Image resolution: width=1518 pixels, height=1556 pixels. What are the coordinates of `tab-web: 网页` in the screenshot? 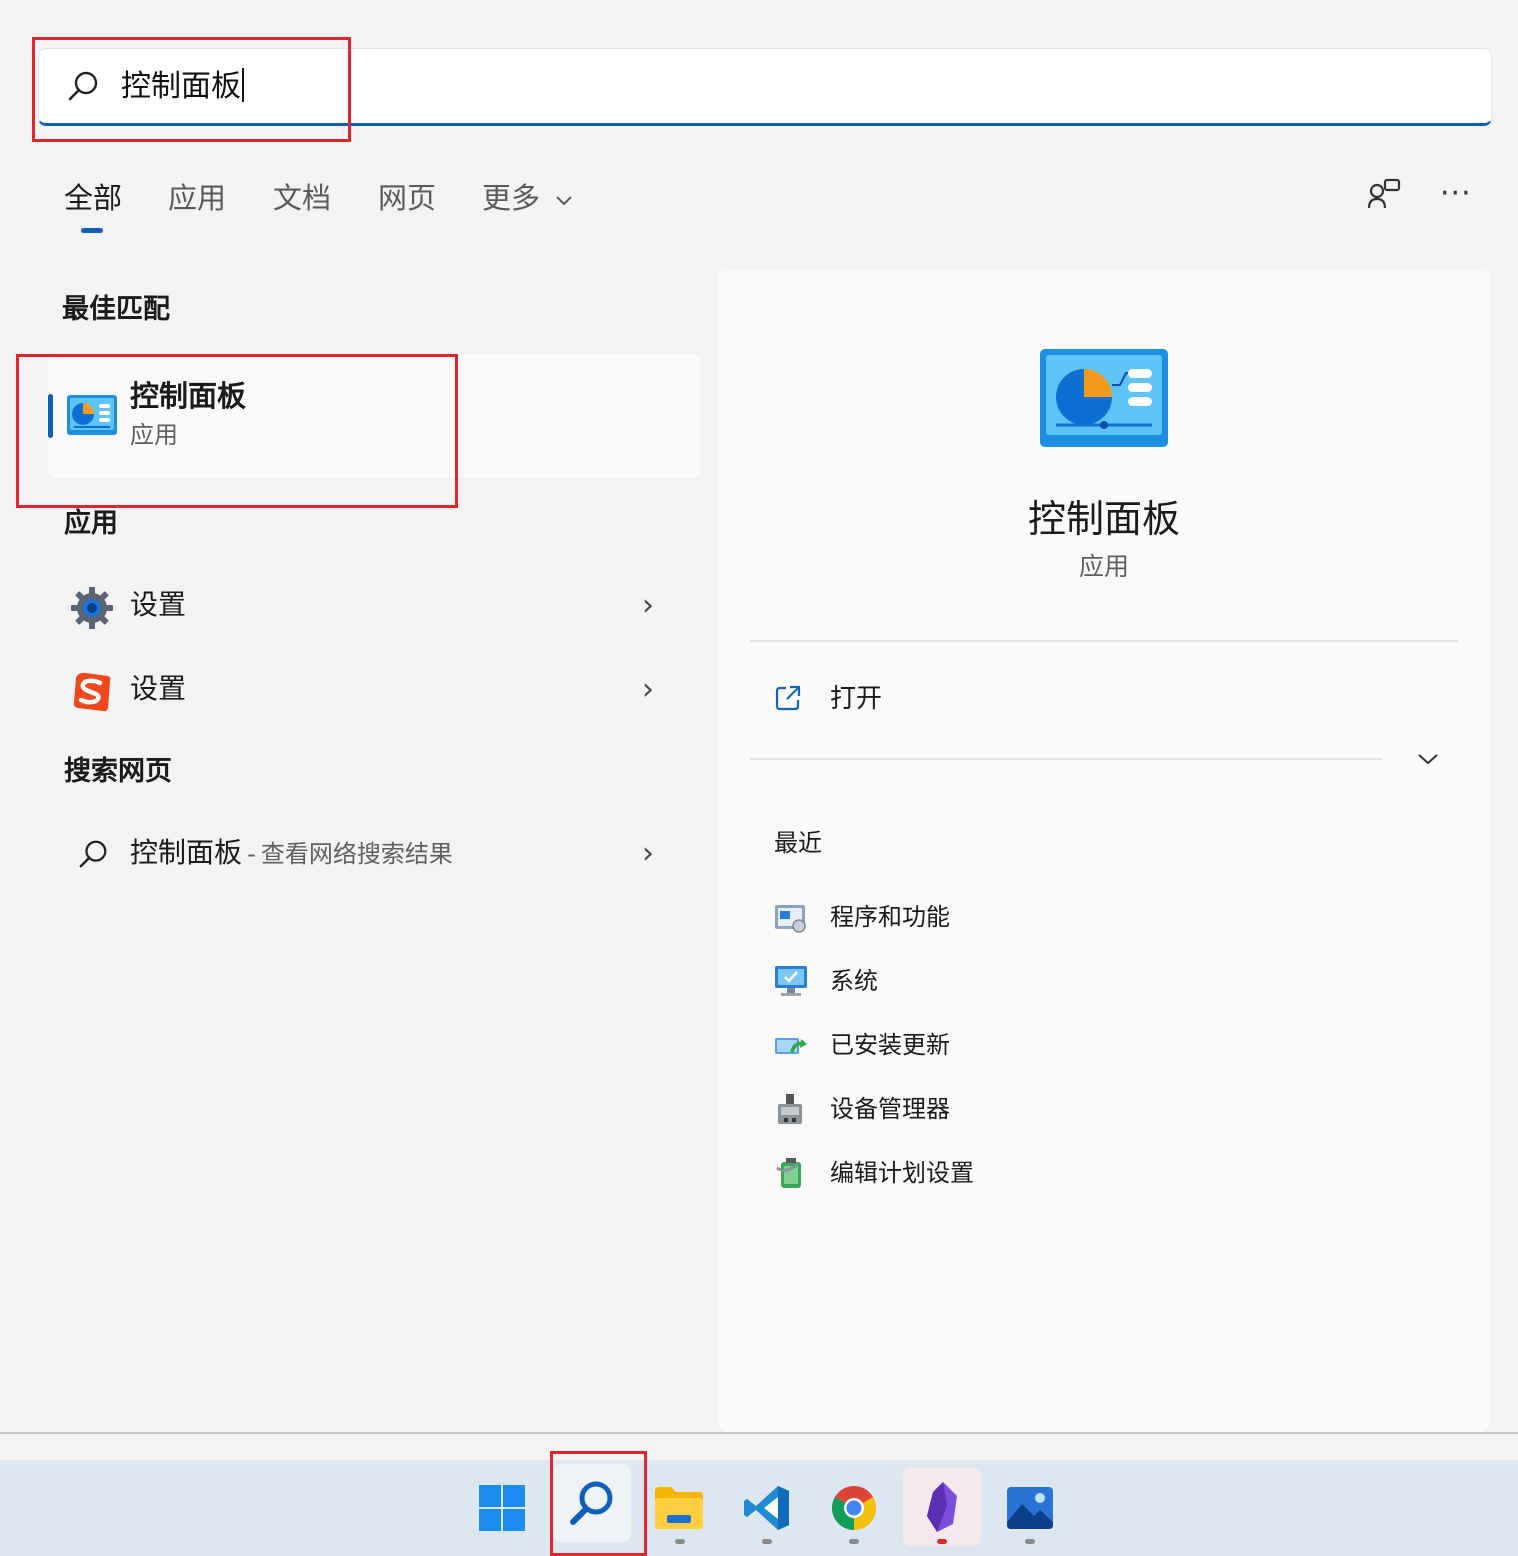 It's located at (407, 198).